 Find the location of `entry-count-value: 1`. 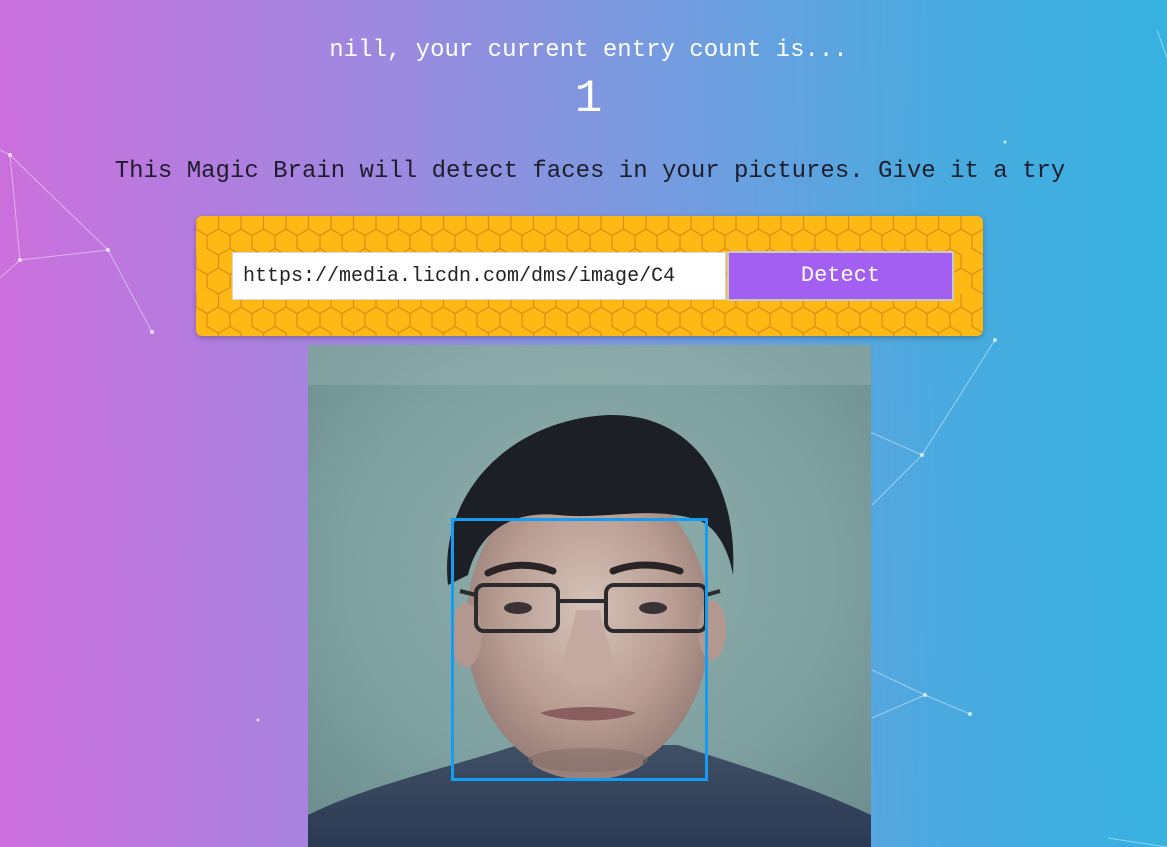

entry-count-value: 1 is located at coordinates (588, 99).